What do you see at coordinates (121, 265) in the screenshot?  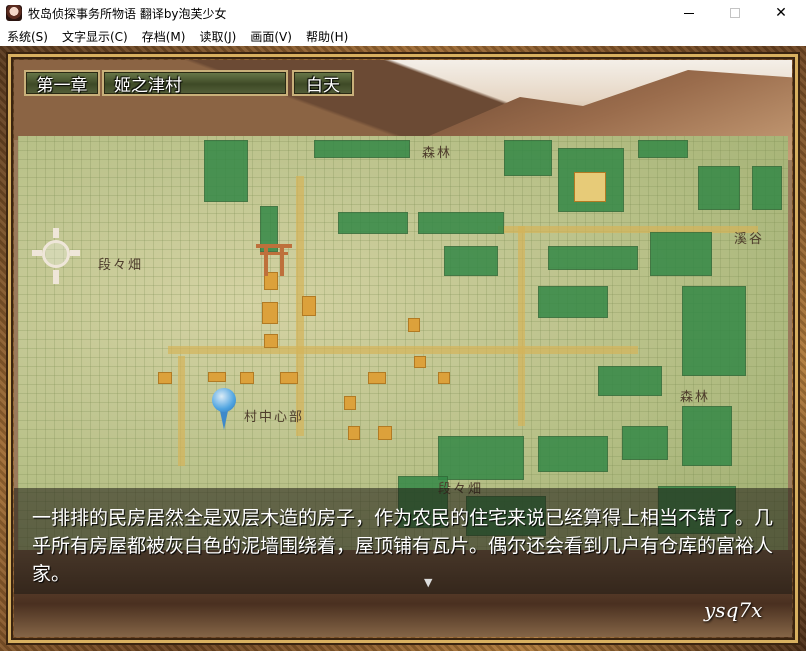 I see `map-label-field-west: 段々畑` at bounding box center [121, 265].